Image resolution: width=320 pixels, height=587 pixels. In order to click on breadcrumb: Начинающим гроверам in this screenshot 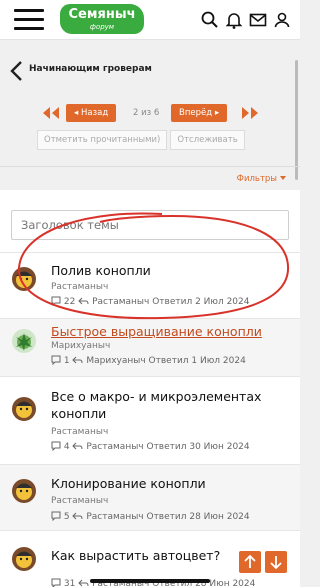, I will do `click(150, 70)`.